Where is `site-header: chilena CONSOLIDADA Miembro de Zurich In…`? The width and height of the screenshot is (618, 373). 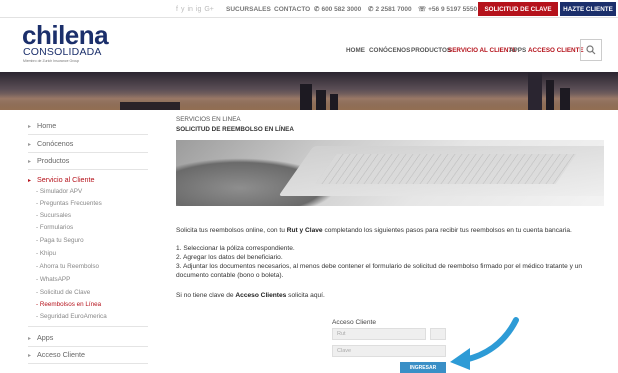 site-header: chilena CONSOLIDADA Miembro de Zurich In… is located at coordinates (309, 45).